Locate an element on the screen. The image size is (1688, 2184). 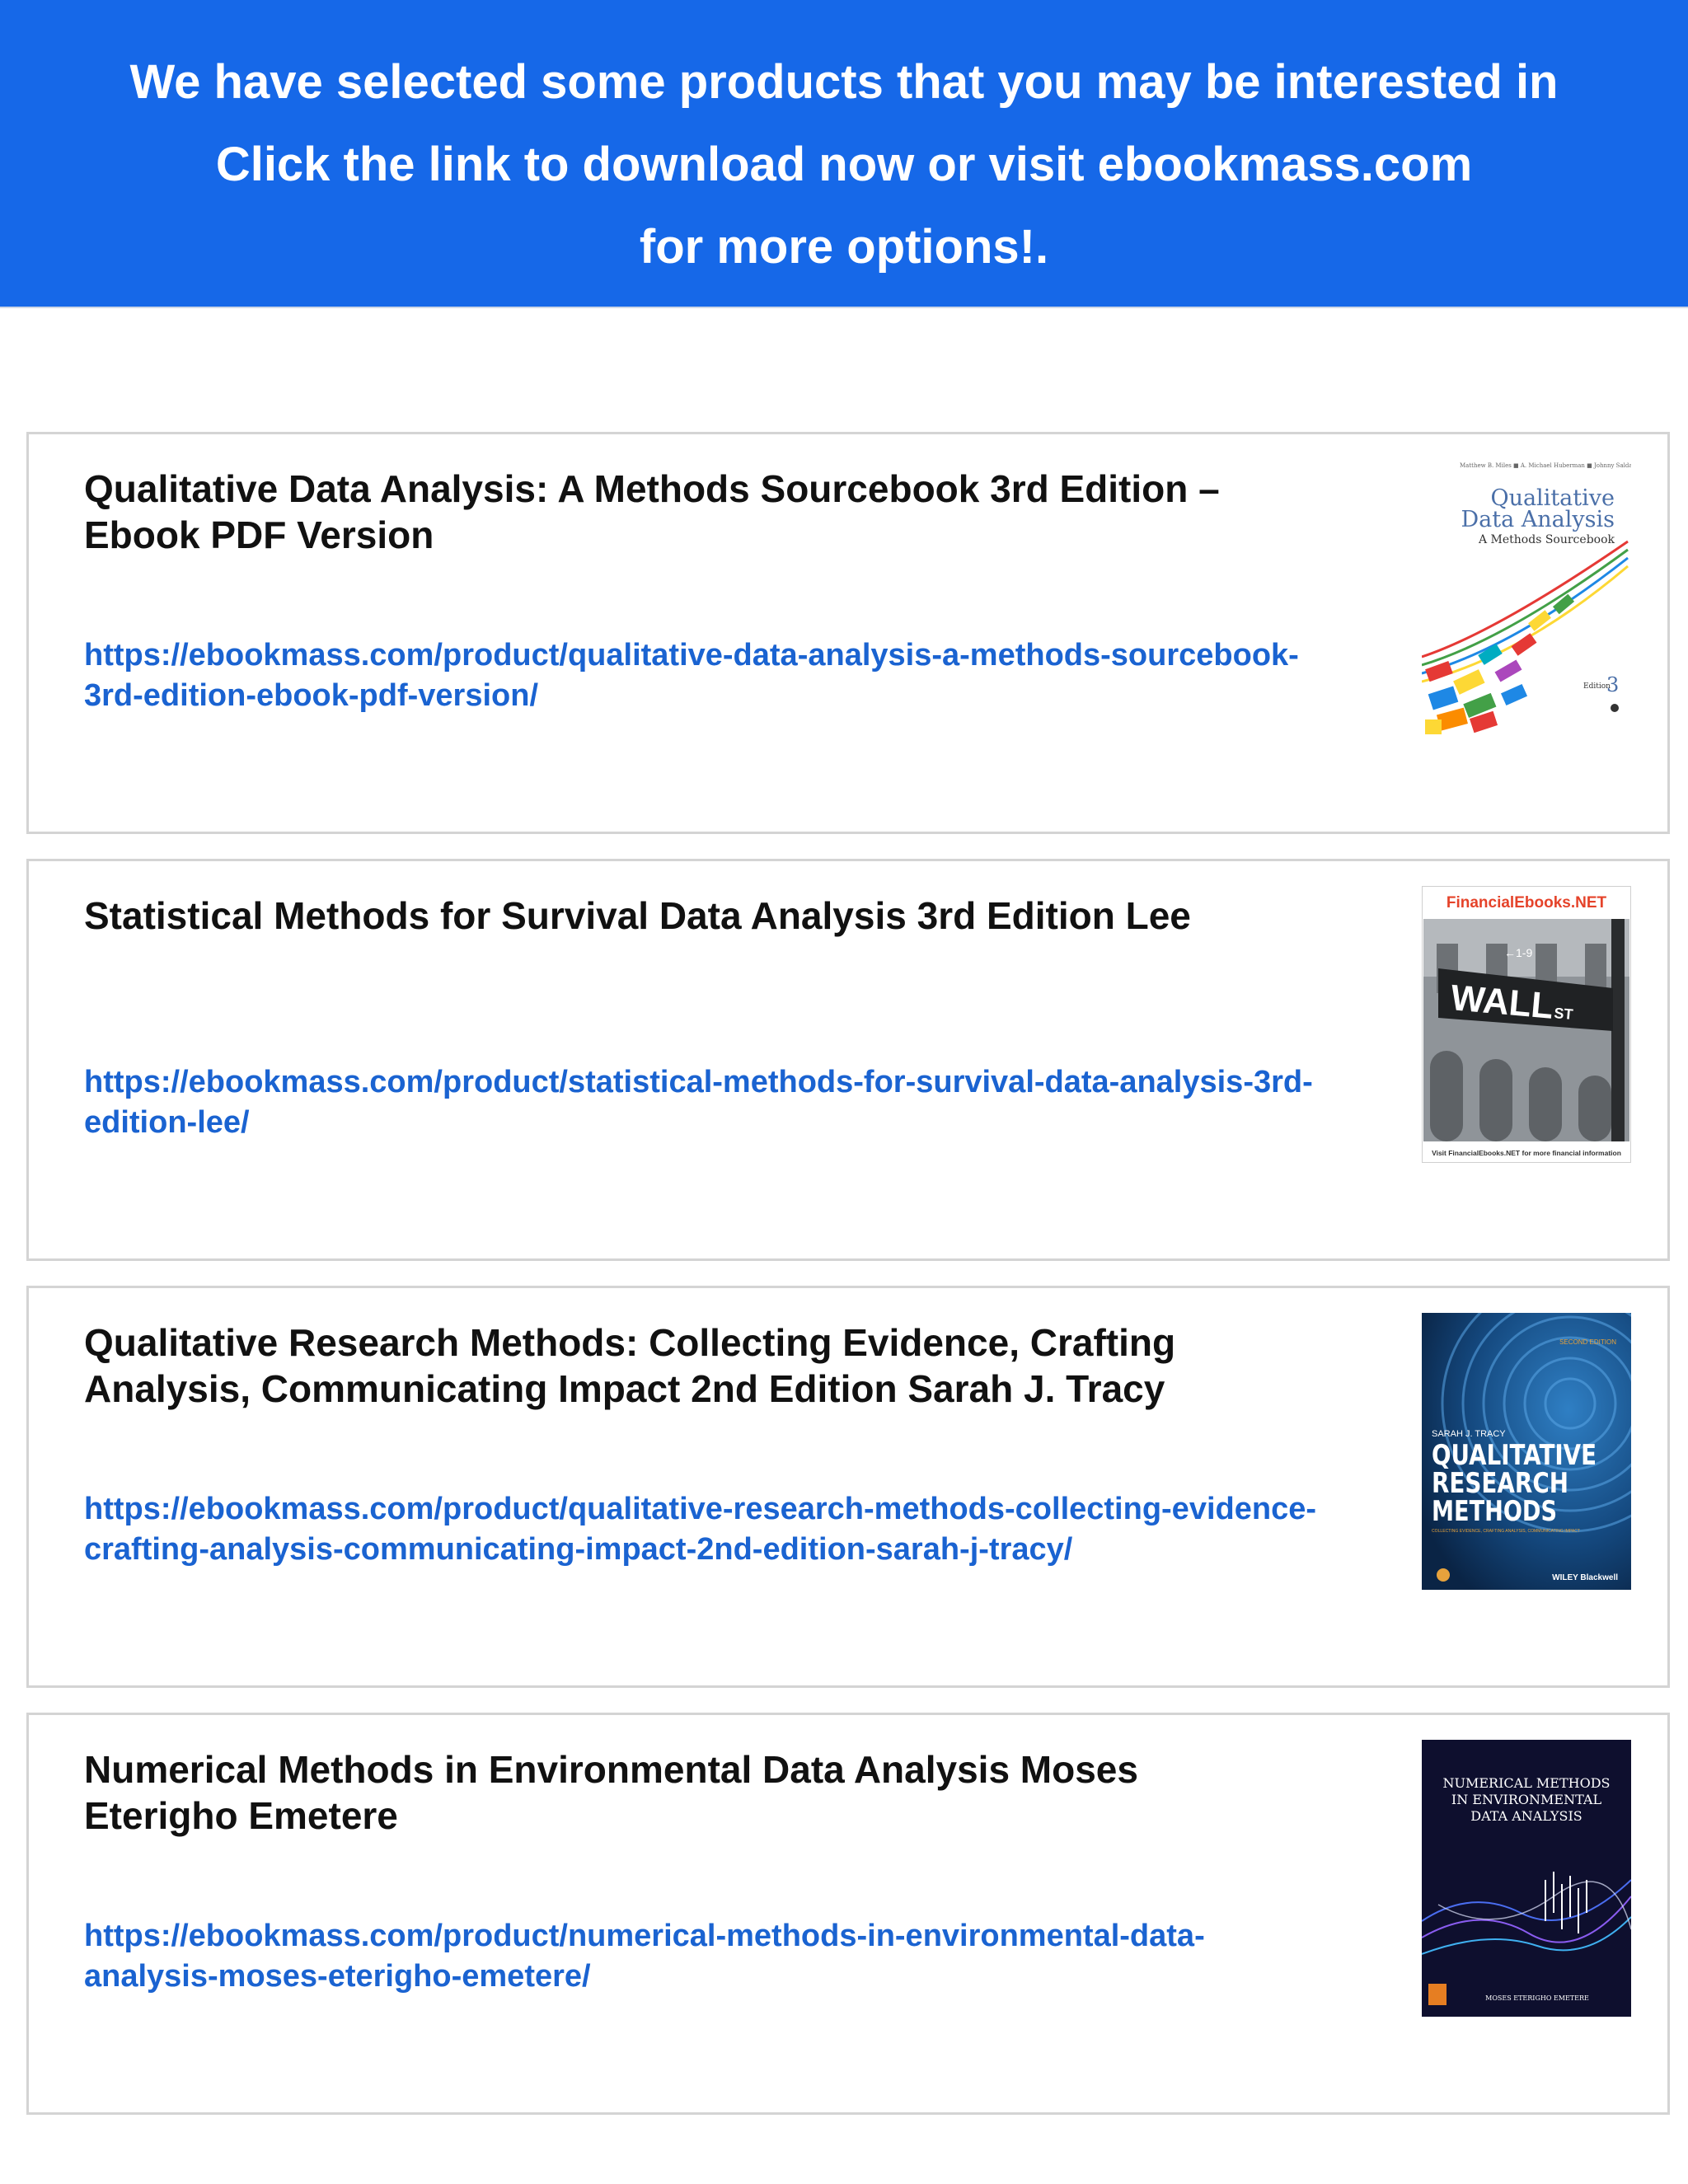
sign-st: ST is located at coordinates (1564, 1014).